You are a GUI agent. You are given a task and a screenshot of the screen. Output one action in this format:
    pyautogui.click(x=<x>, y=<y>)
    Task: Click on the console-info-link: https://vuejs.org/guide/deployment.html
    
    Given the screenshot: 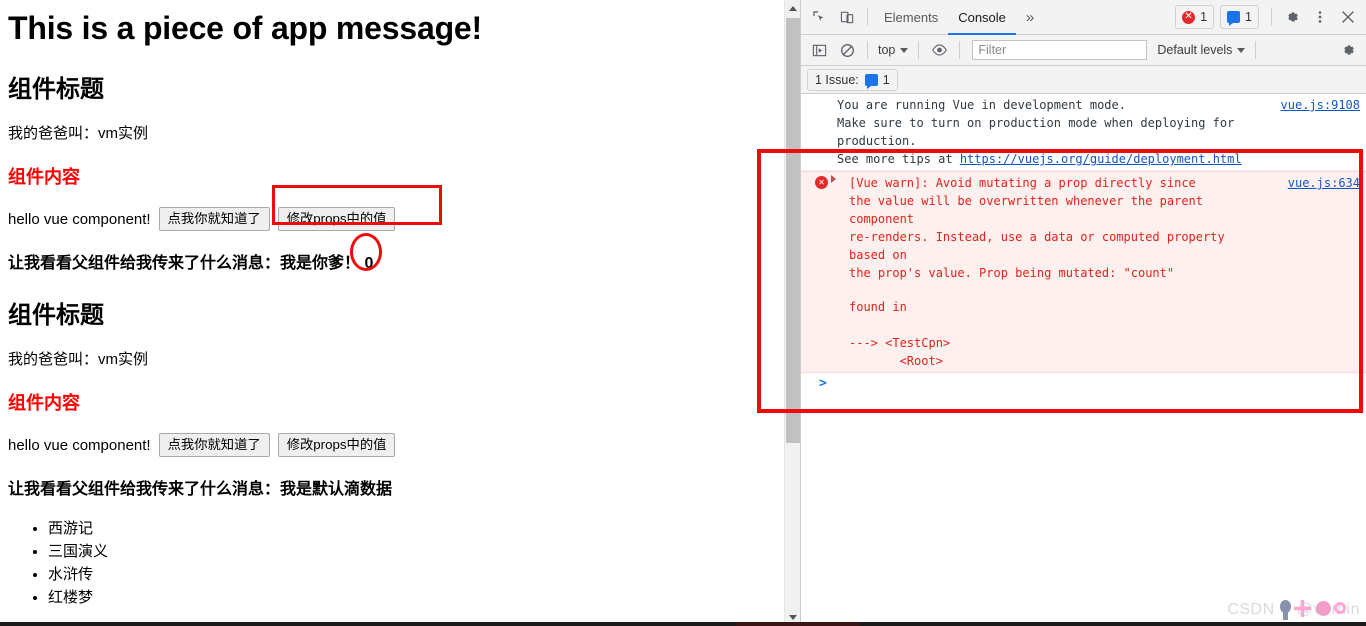 What is the action you would take?
    pyautogui.click(x=1101, y=159)
    